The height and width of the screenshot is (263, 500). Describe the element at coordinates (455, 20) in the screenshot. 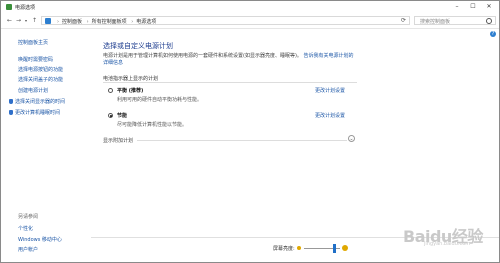

I see `search-input: 搜索控制面板` at that location.